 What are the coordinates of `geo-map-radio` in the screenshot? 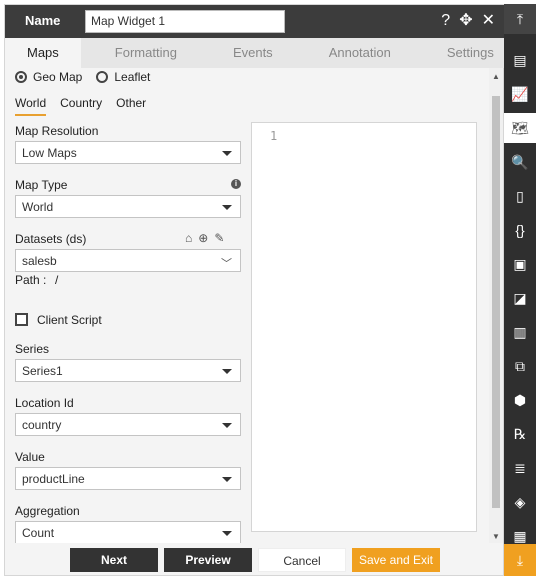 It's located at (21, 77).